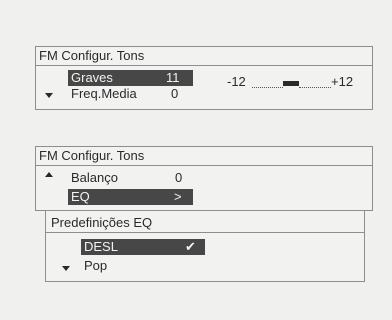 Image resolution: width=392 pixels, height=320 pixels. What do you see at coordinates (80, 196) in the screenshot?
I see `menu-item-label: EQ` at bounding box center [80, 196].